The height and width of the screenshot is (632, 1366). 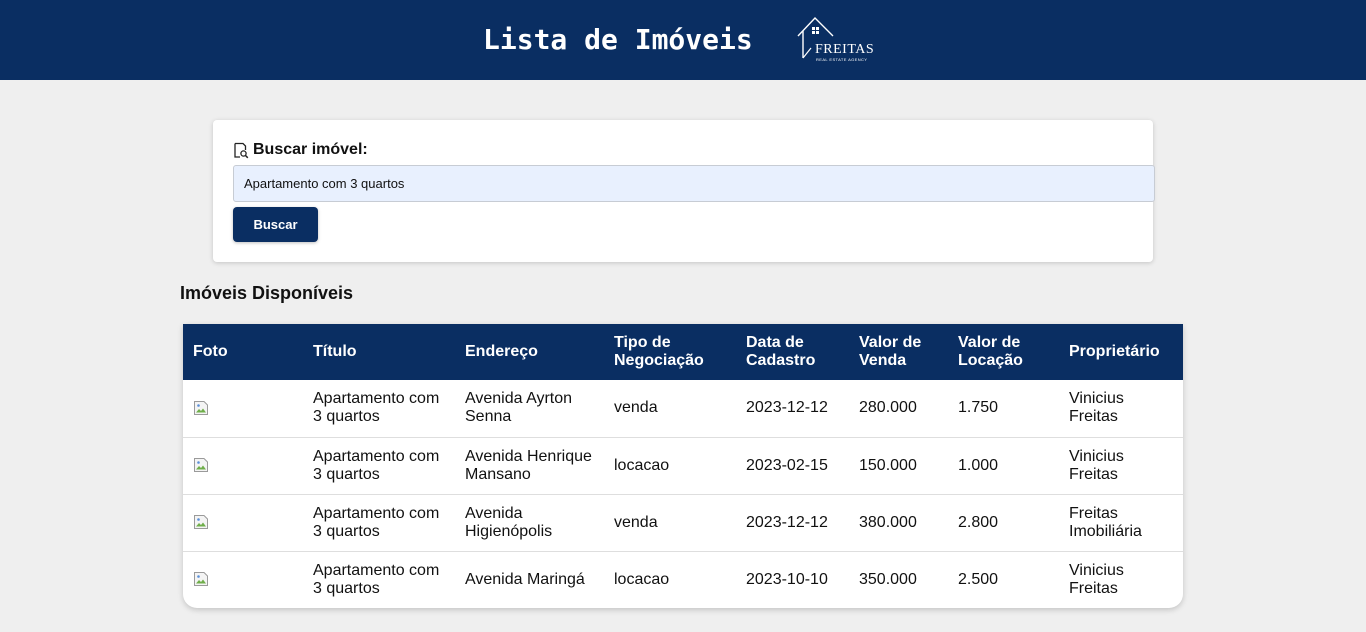 What do you see at coordinates (978, 465) in the screenshot?
I see `cell-locacao: 1.000` at bounding box center [978, 465].